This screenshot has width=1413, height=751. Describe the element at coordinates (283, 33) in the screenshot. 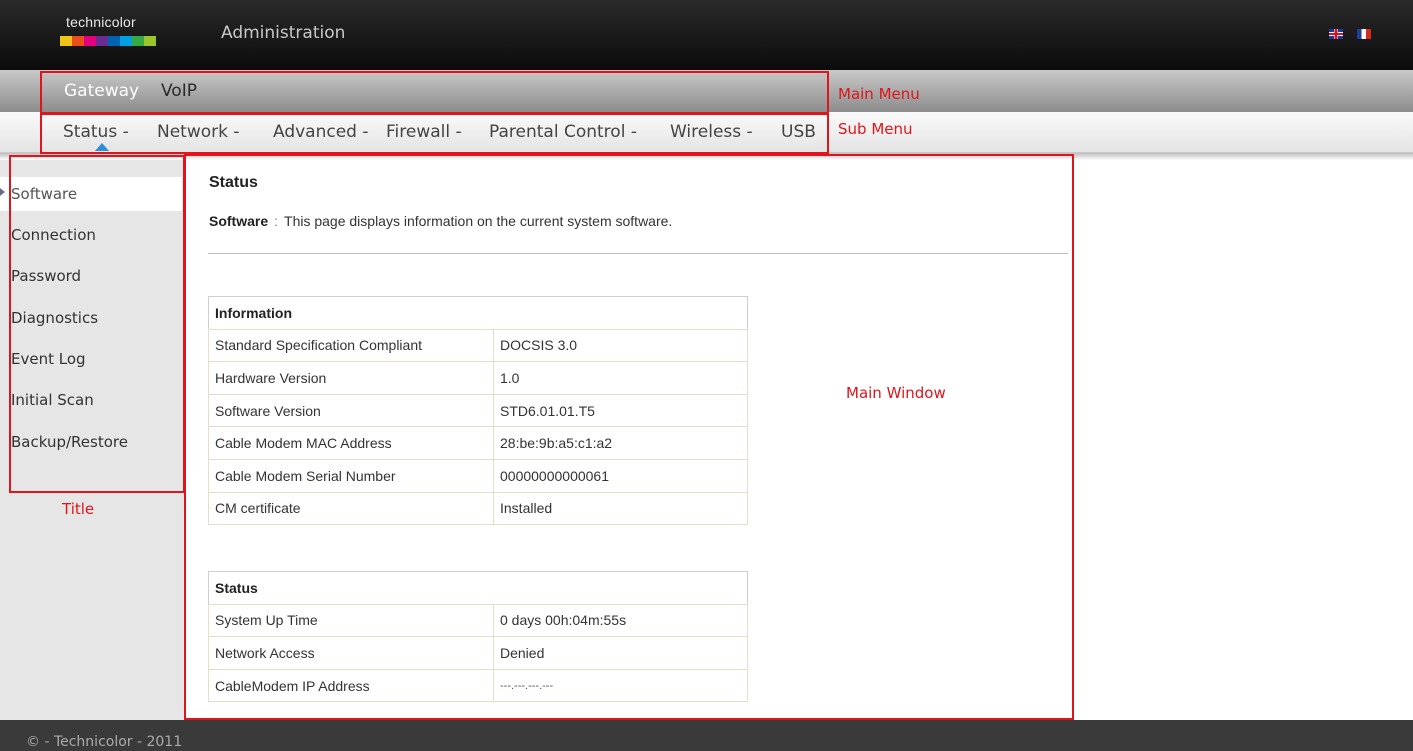

I see `page-title: Administration` at that location.